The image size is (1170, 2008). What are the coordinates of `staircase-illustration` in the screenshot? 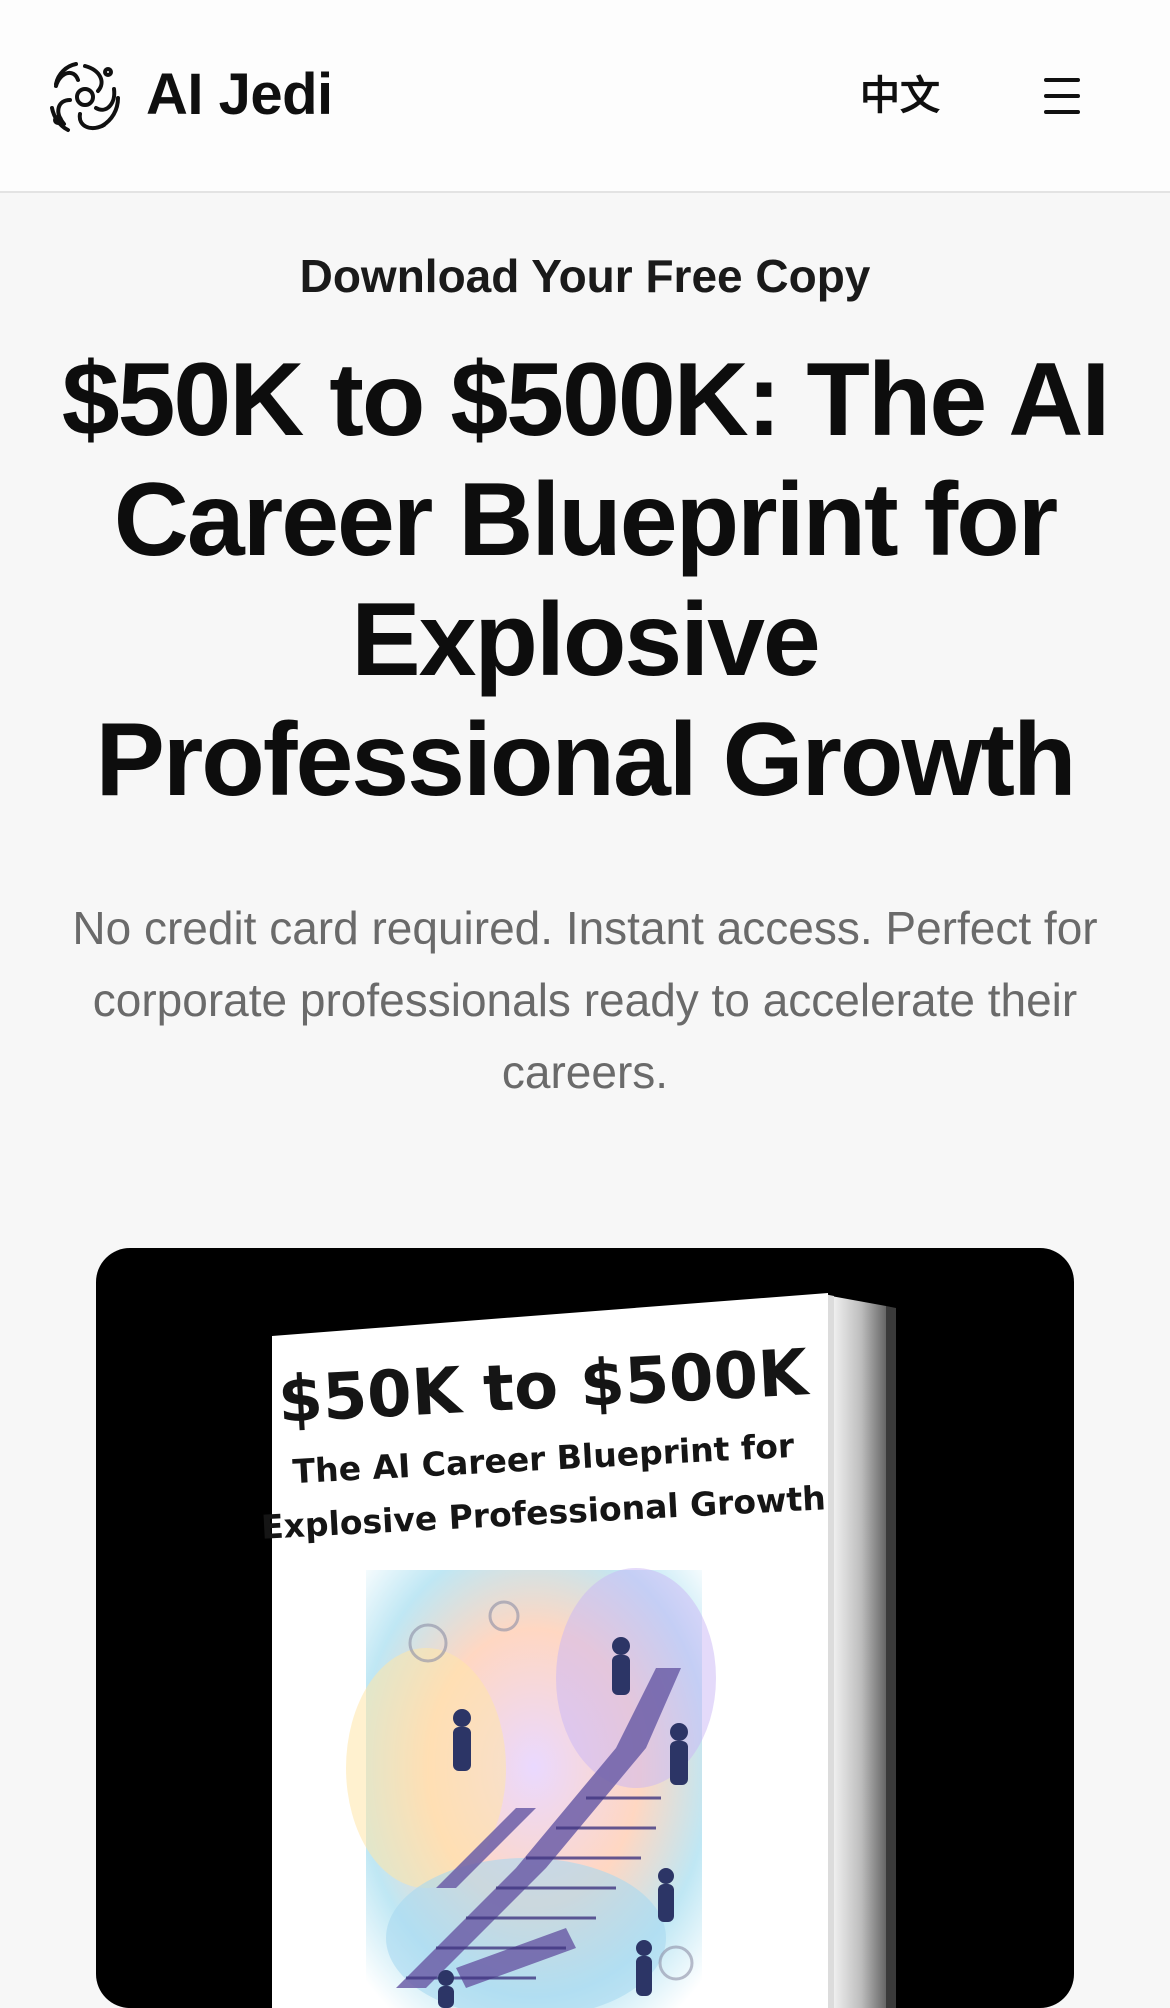 It's located at (531, 1788).